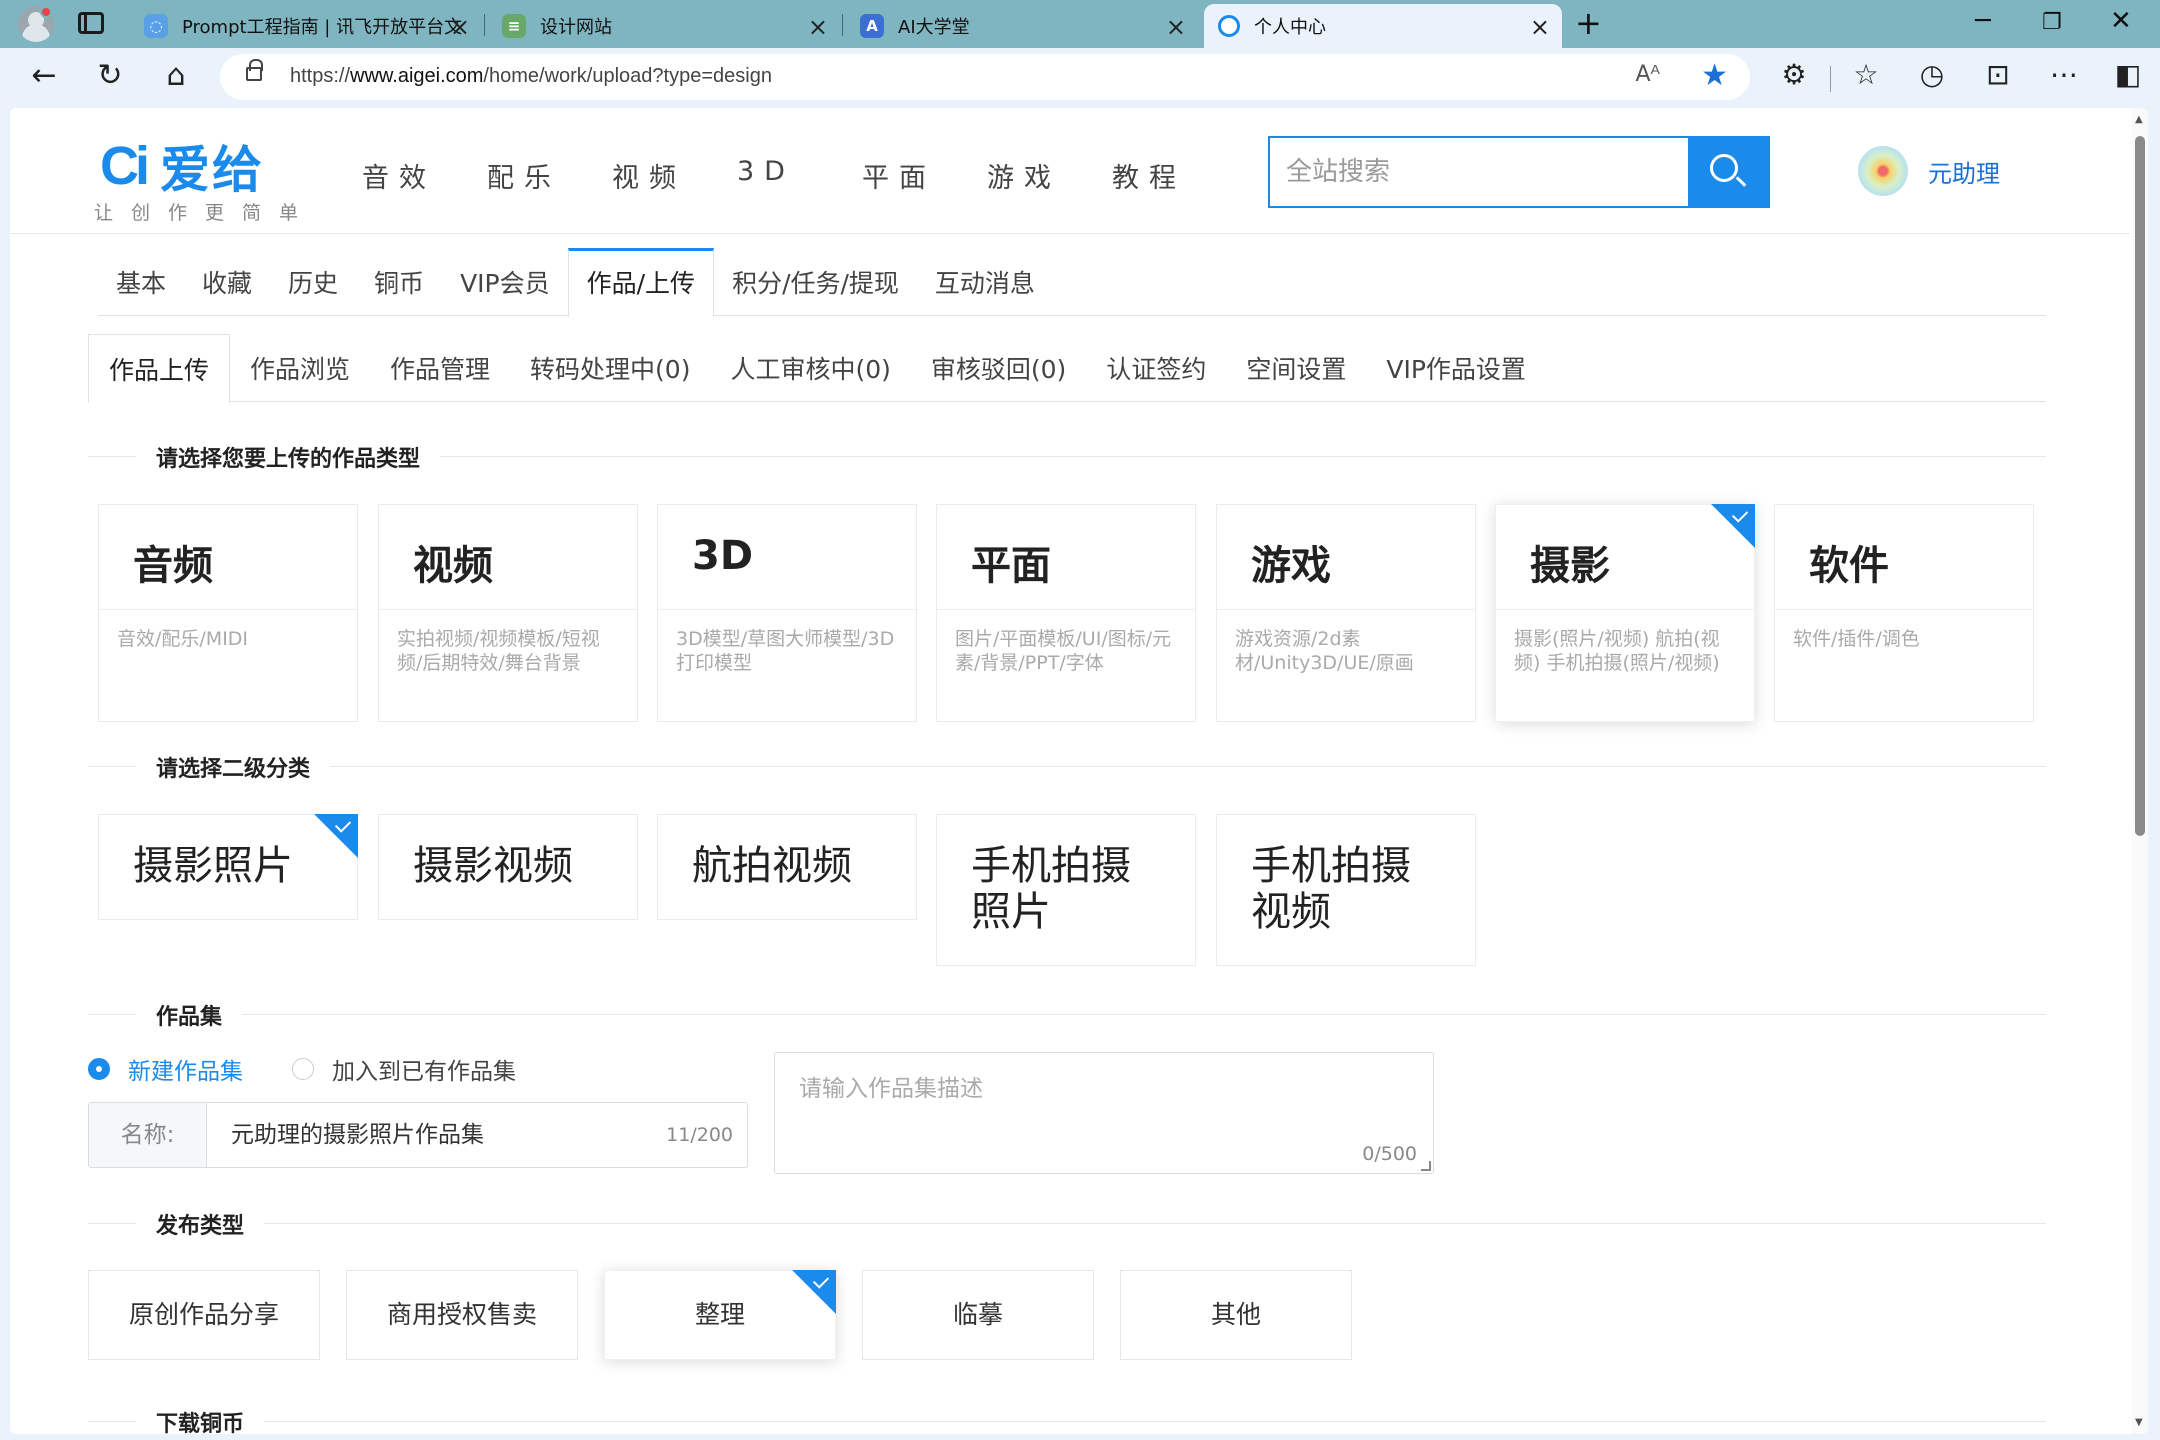 This screenshot has width=2160, height=1440. Describe the element at coordinates (462, 1315) in the screenshot. I see `publish-commercial: 商用授权售卖` at that location.